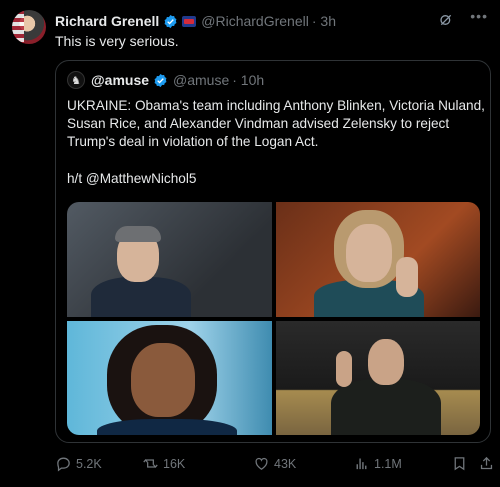  What do you see at coordinates (120, 80) in the screenshot?
I see `quoted-author-name: @amuse` at bounding box center [120, 80].